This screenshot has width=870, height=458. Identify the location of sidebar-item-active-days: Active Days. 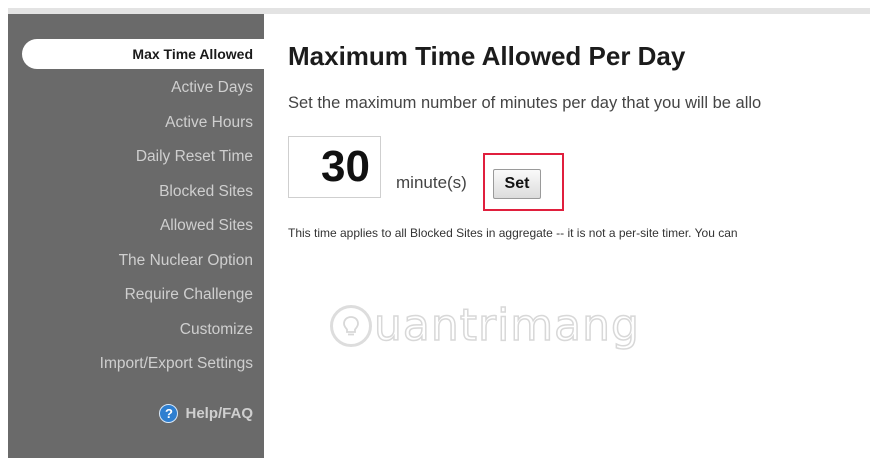
(212, 88).